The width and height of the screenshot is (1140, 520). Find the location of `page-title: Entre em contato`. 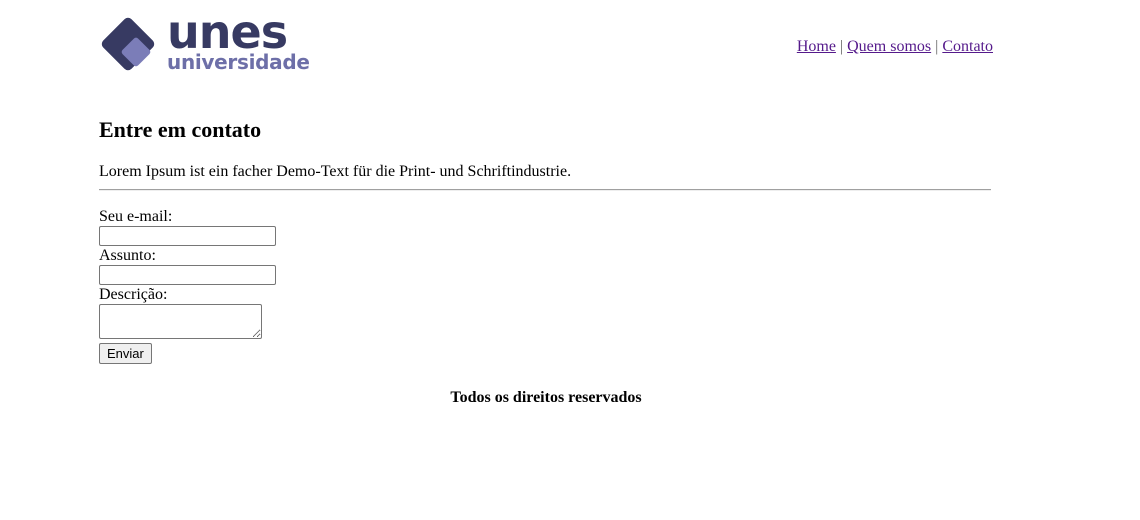

page-title: Entre em contato is located at coordinates (180, 129).